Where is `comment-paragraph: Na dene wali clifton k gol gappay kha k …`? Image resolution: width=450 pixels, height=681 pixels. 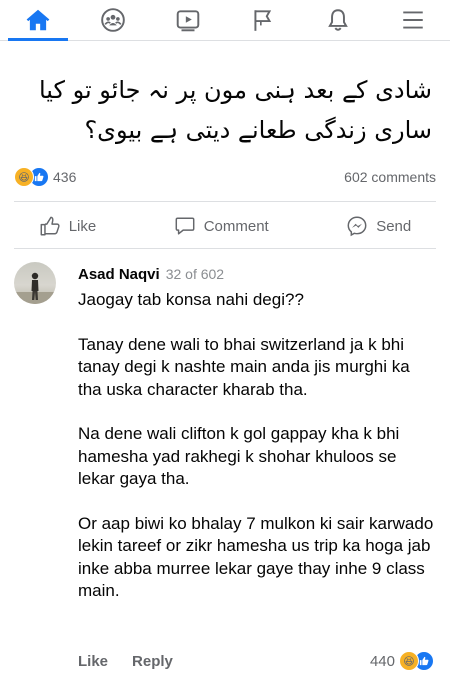 comment-paragraph: Na dene wali clifton k gol gappay kha k … is located at coordinates (239, 456).